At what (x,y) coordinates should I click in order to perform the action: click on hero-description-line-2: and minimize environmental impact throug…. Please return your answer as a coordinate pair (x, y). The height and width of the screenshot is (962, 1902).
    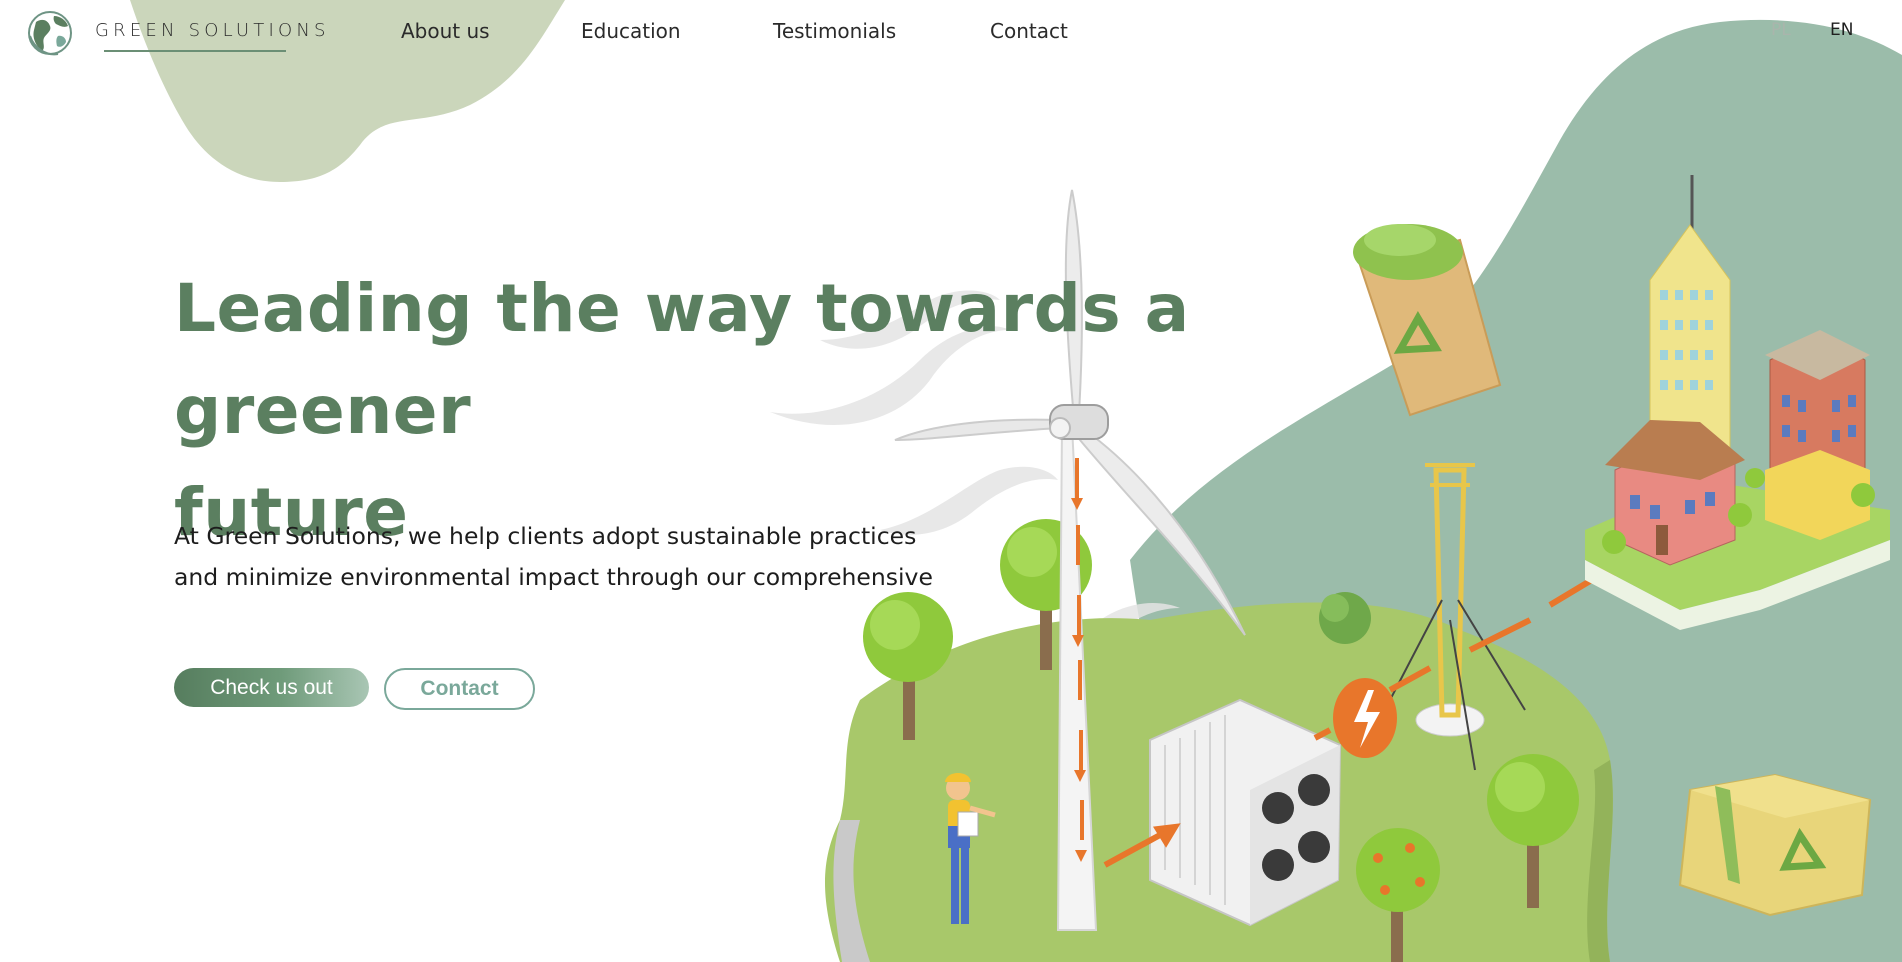
    Looking at the image, I should click on (553, 577).